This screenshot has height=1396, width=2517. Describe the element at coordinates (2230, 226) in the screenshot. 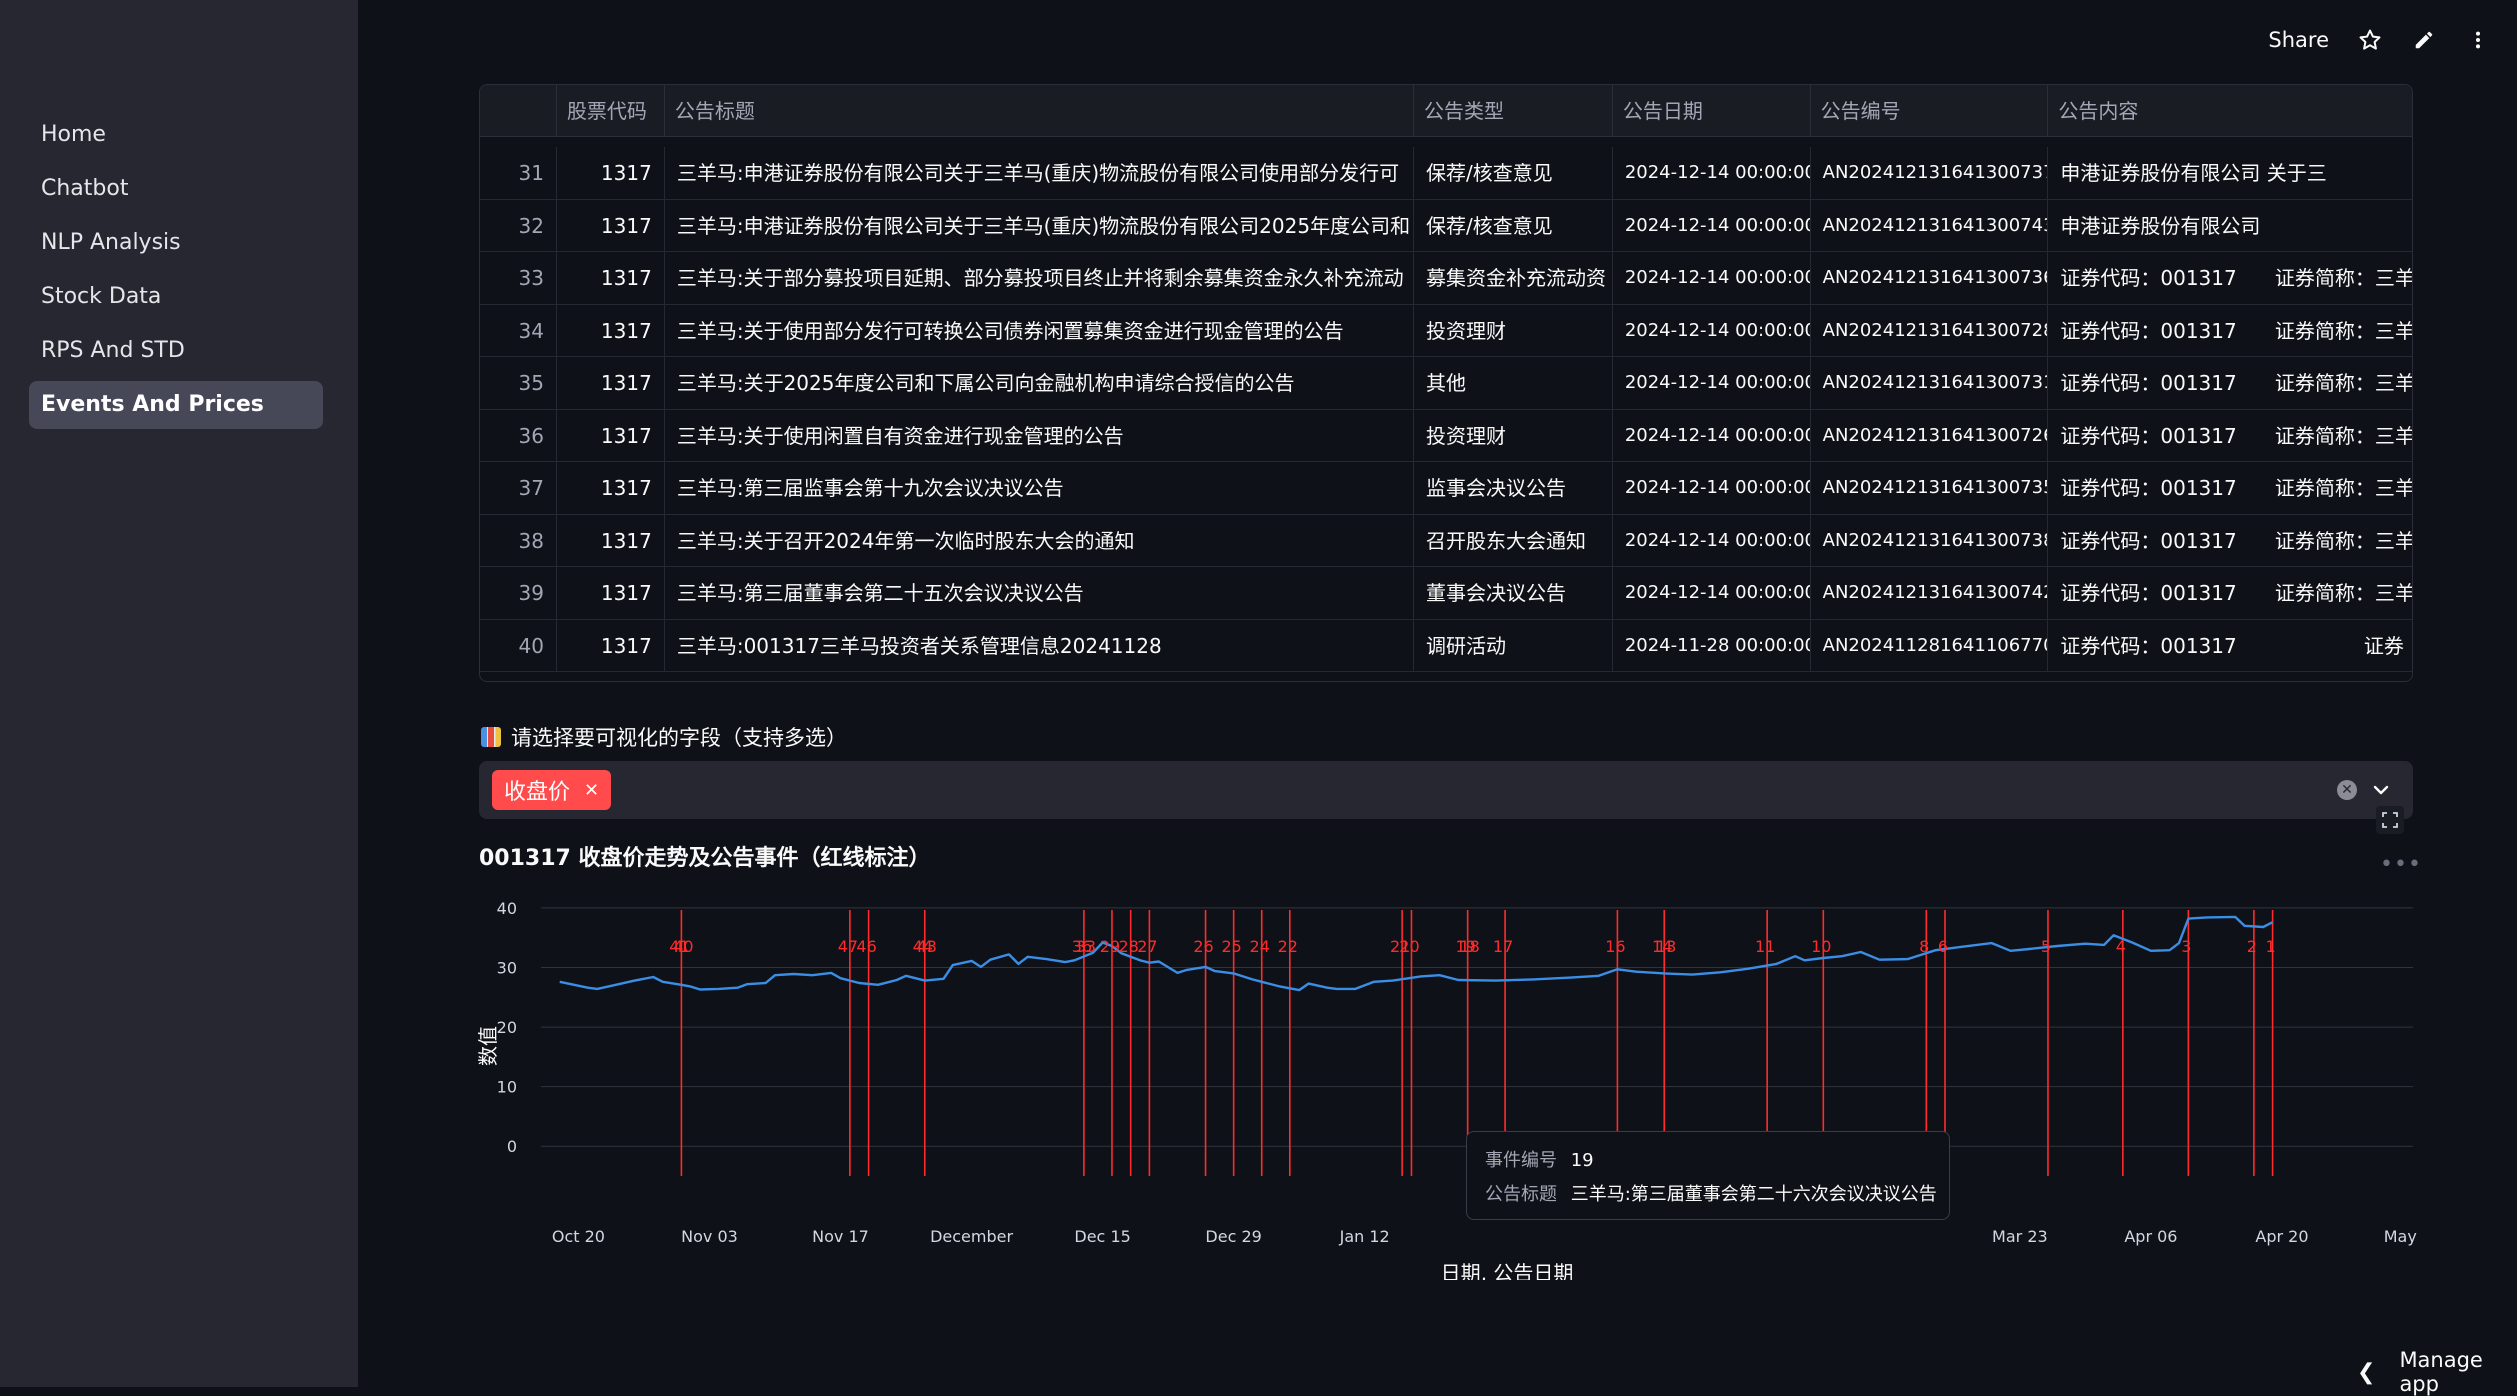

I see `cell-content: 申港证券股份有限公司` at that location.